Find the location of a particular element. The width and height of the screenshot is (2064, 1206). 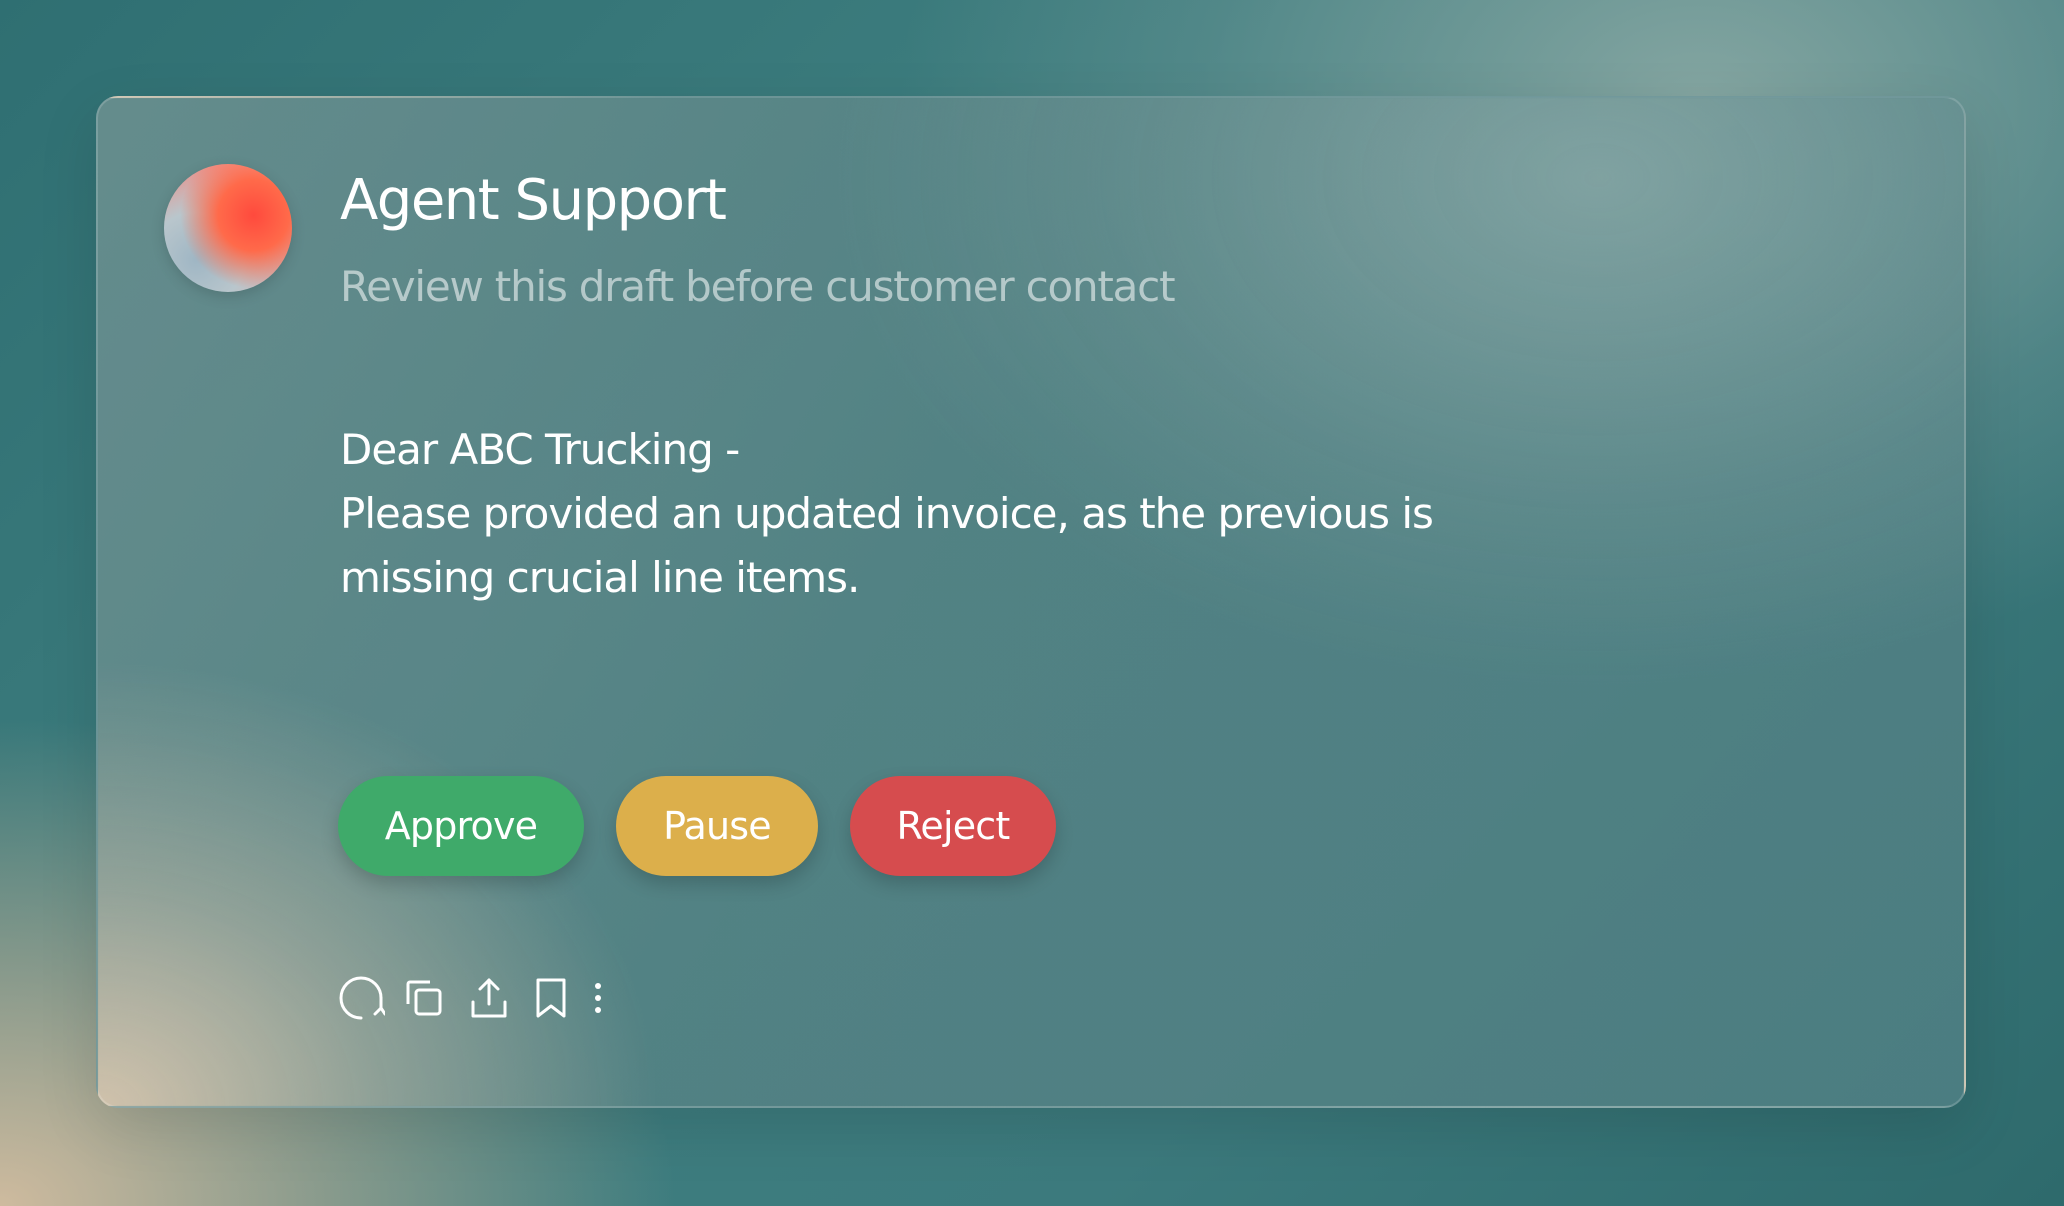

pause-button: Pause is located at coordinates (717, 826).